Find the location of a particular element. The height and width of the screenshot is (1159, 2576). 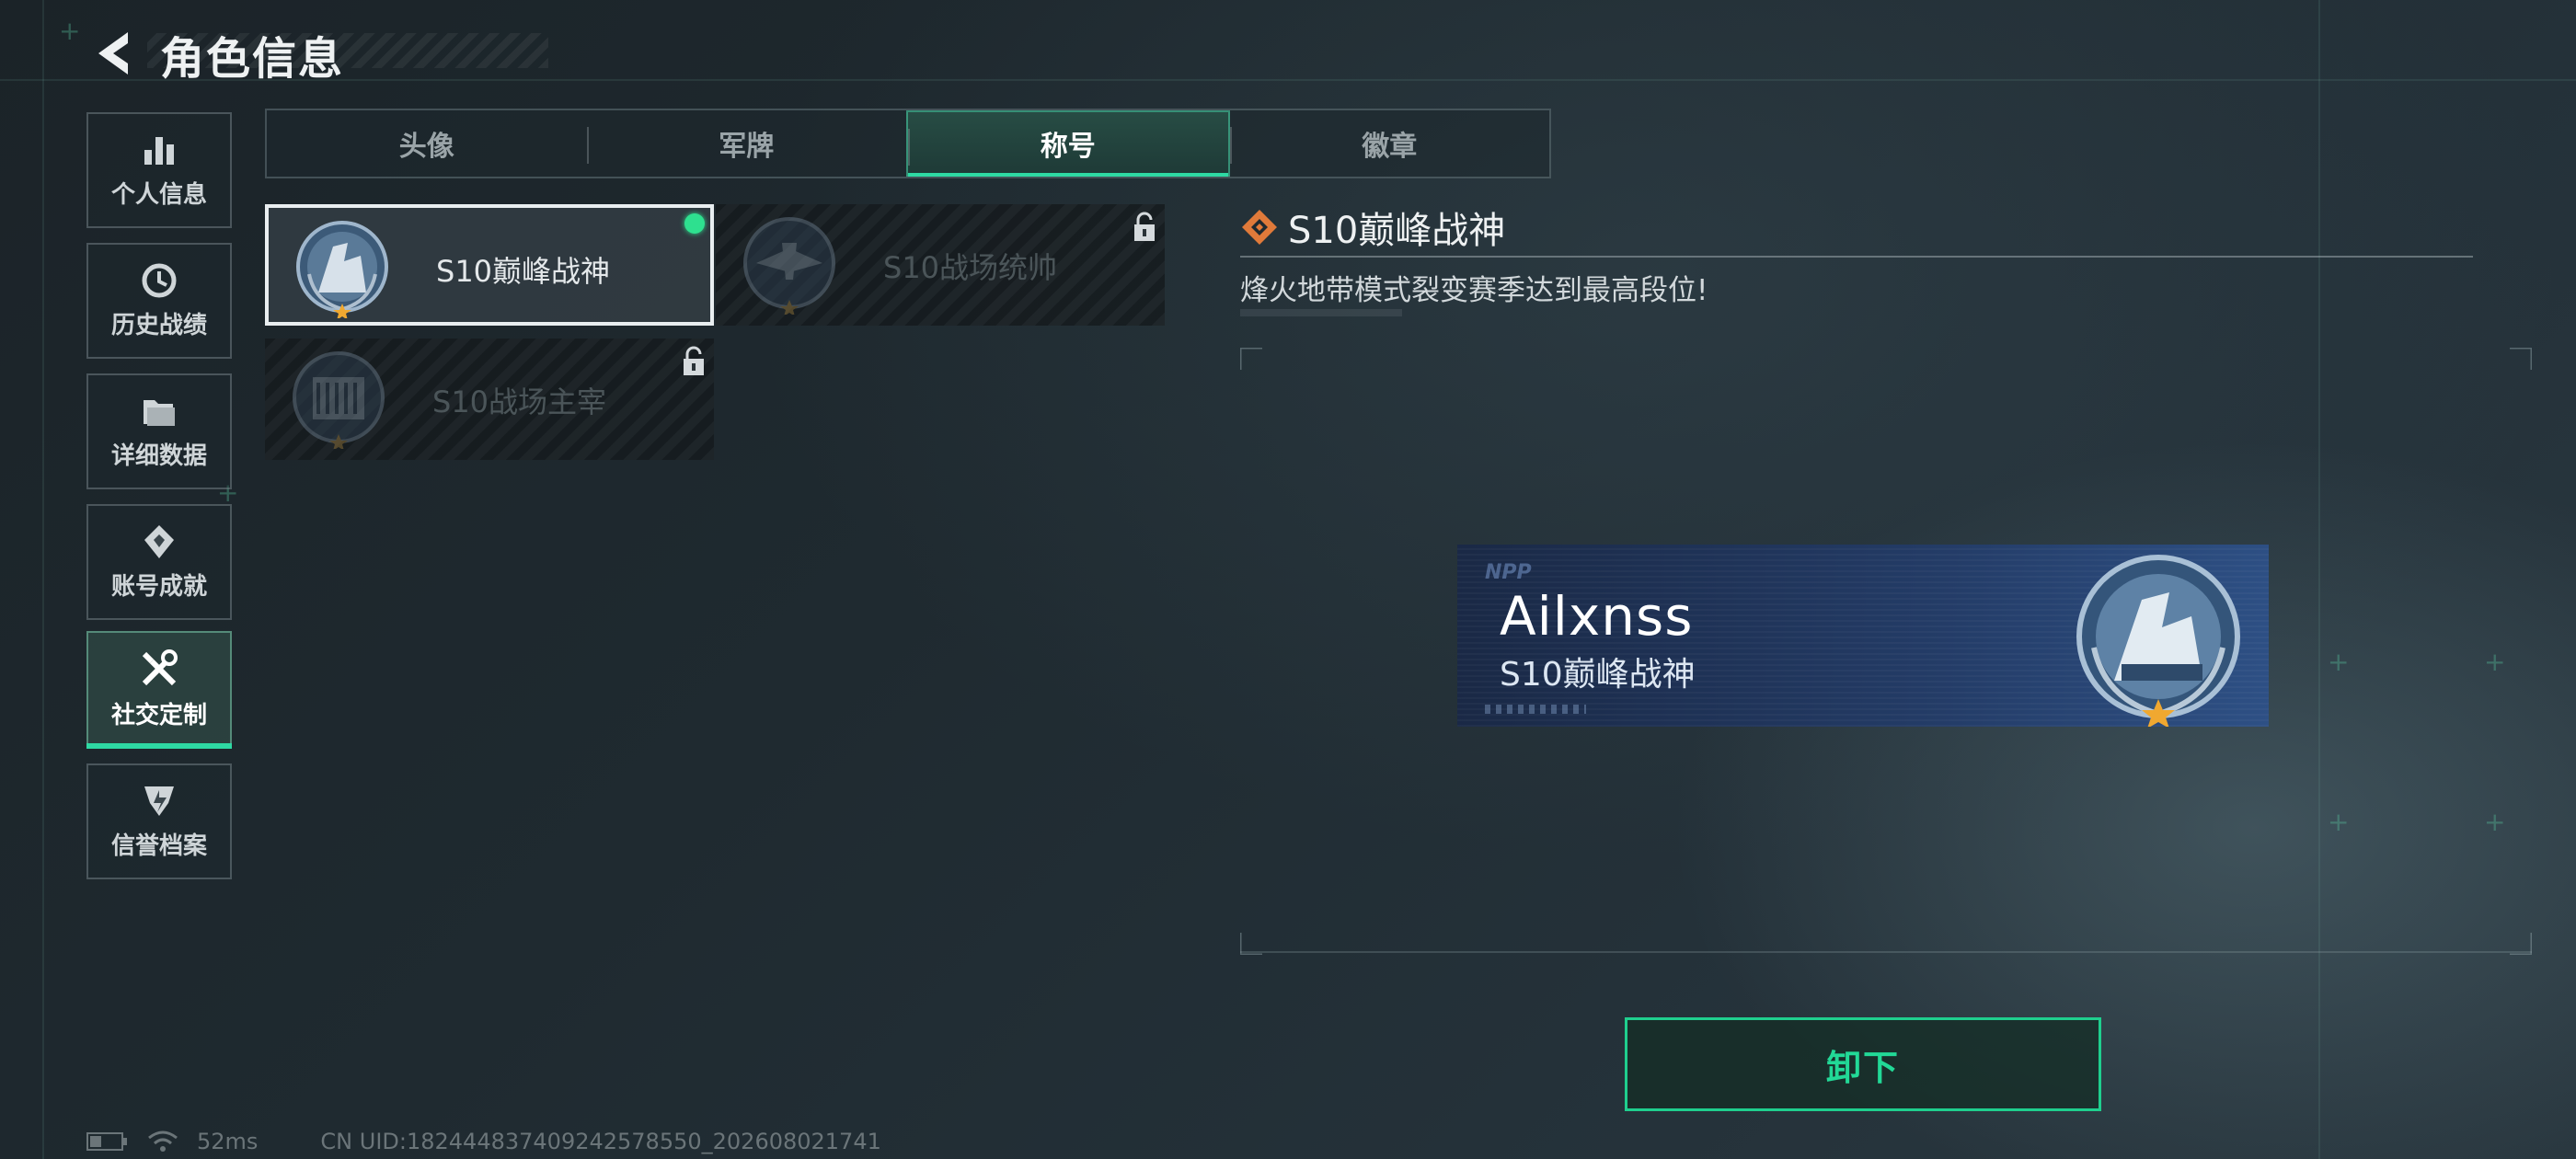

history-icon is located at coordinates (159, 280).